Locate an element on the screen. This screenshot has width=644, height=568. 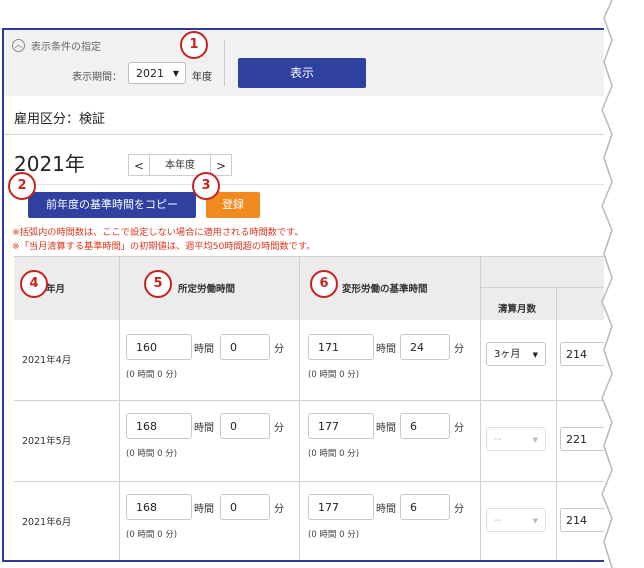
callout-badge-3: 3 is located at coordinates (206, 186).